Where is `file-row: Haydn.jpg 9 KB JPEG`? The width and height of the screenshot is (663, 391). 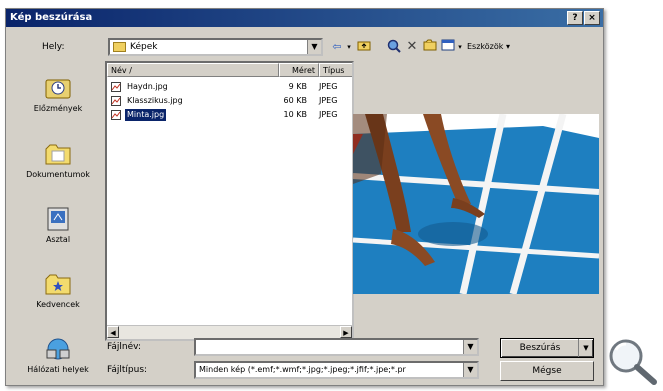
file-row: Haydn.jpg 9 KB JPEG is located at coordinates (227, 87).